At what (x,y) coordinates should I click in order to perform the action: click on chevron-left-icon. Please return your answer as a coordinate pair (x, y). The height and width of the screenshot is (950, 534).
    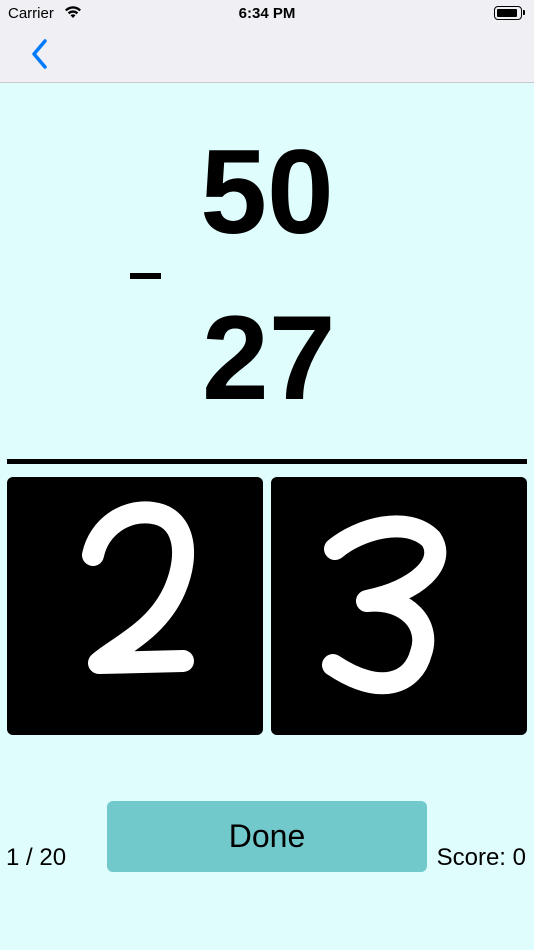
    Looking at the image, I should click on (39, 54).